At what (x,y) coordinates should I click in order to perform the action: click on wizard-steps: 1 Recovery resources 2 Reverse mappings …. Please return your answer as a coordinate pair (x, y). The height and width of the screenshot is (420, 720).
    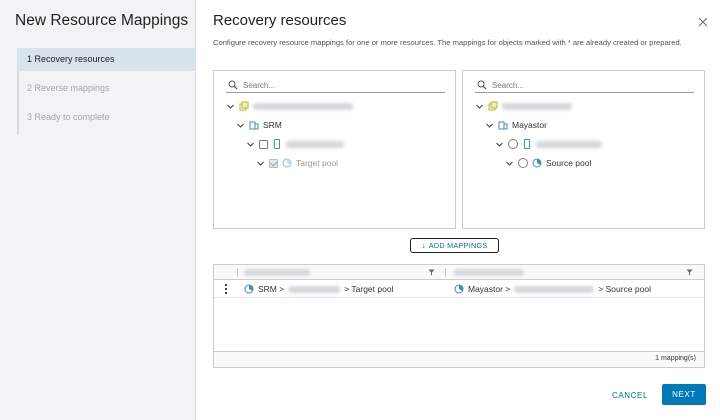
    Looking at the image, I should click on (106, 91).